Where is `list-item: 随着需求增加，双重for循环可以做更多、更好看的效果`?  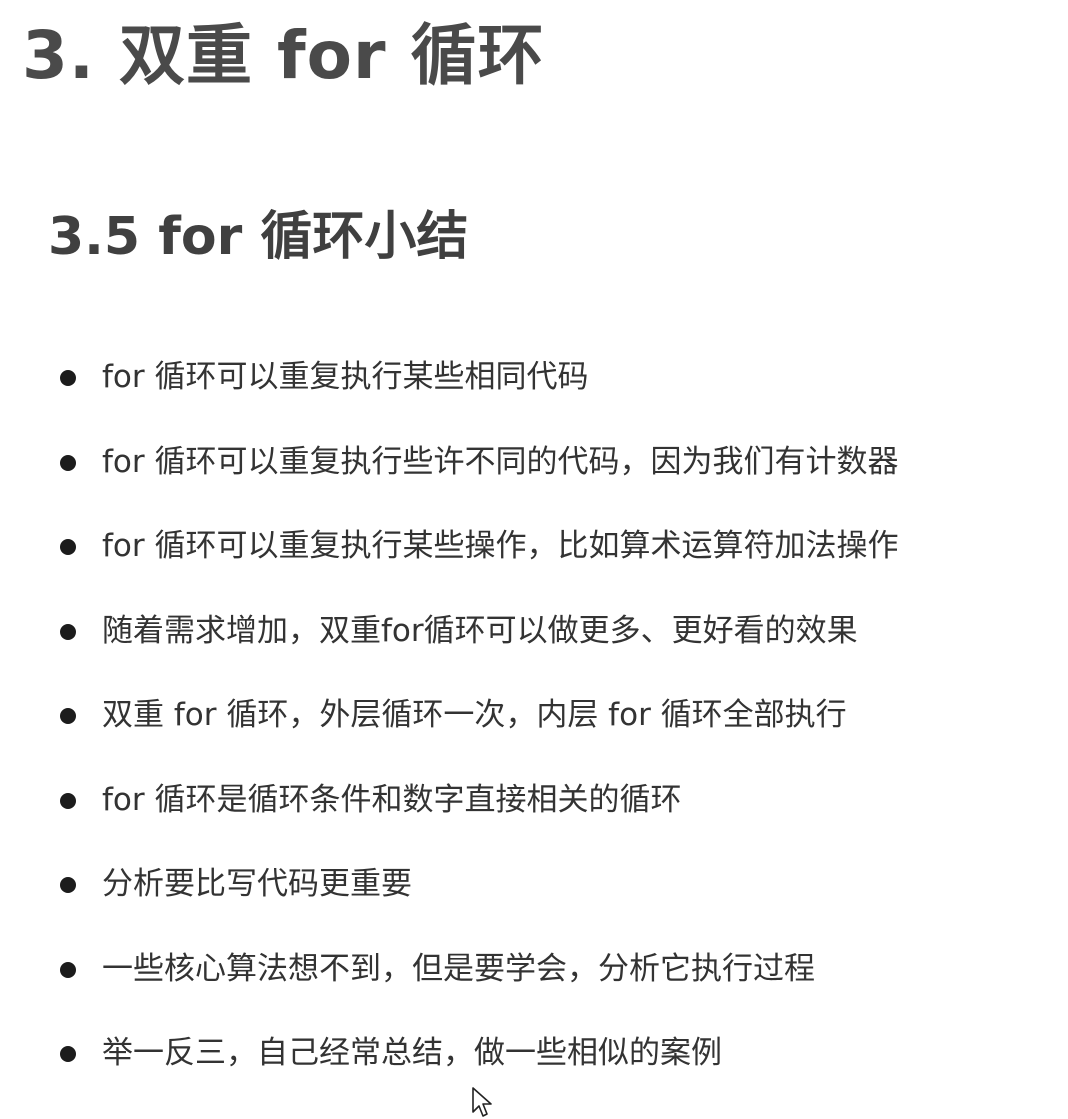
list-item: 随着需求增加，双重for循环可以做更多、更好看的效果 is located at coordinates (479, 644).